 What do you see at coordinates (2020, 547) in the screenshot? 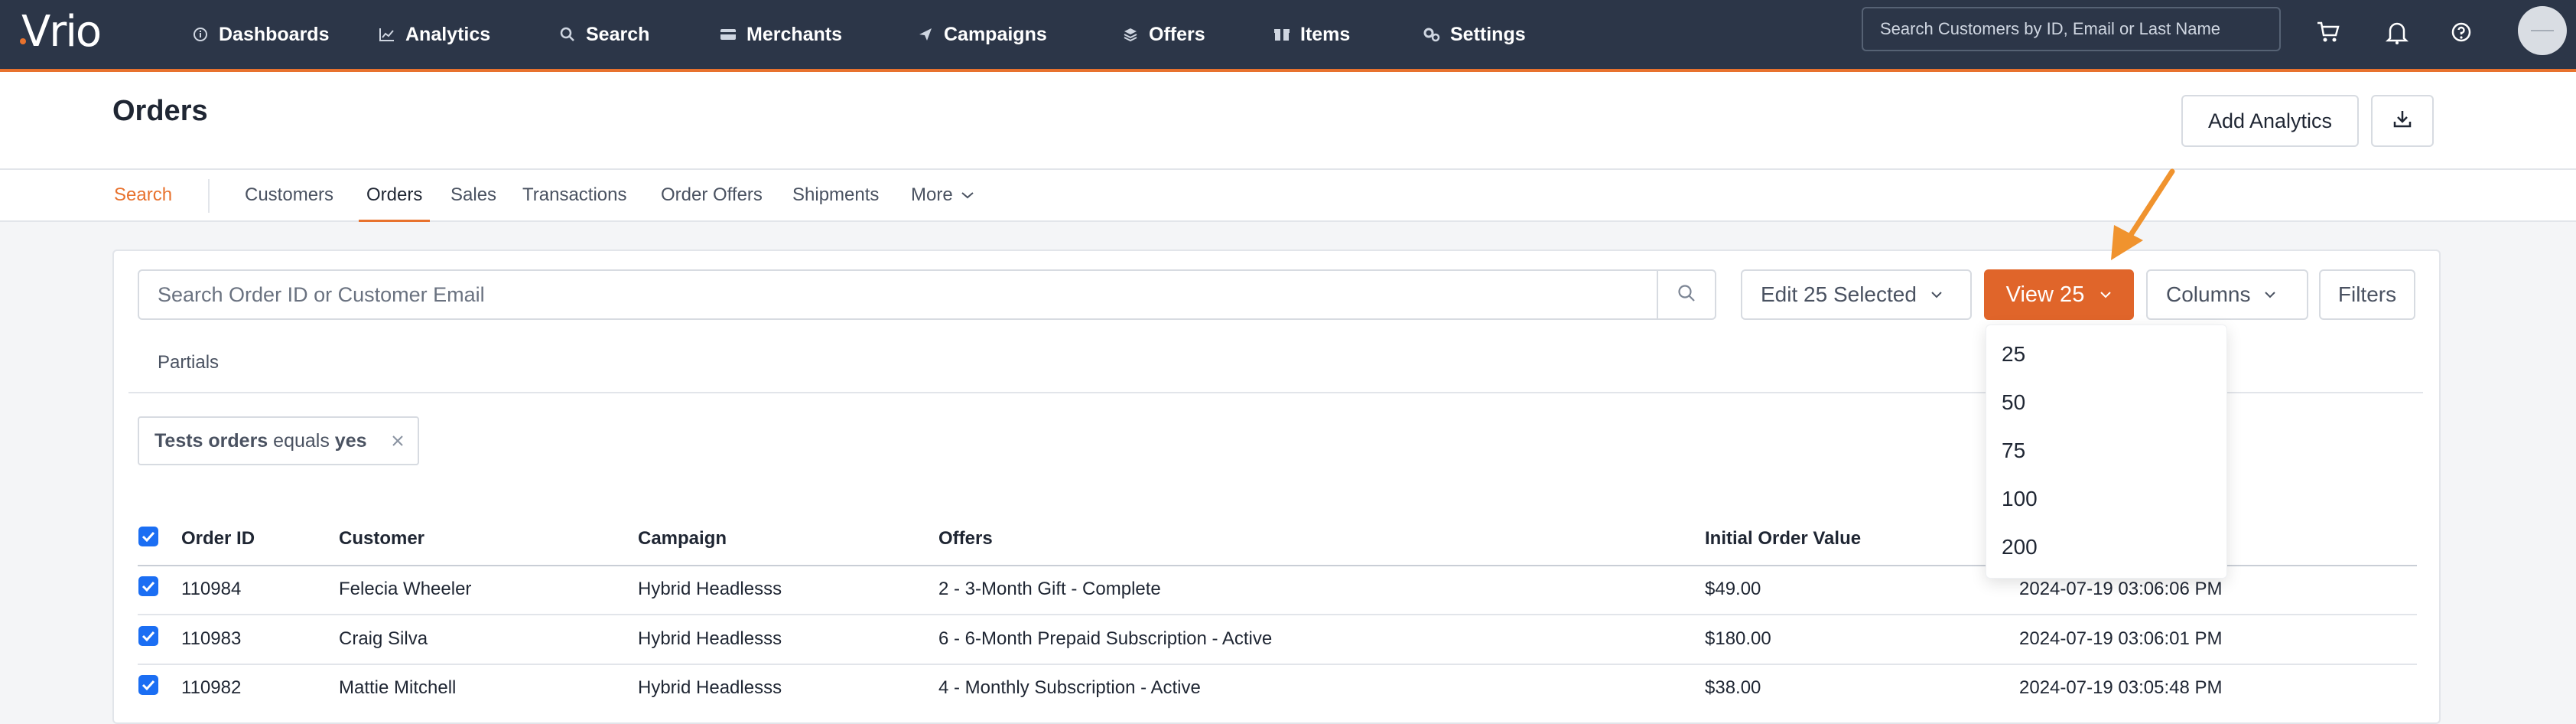
I see `view-option-200: 200` at bounding box center [2020, 547].